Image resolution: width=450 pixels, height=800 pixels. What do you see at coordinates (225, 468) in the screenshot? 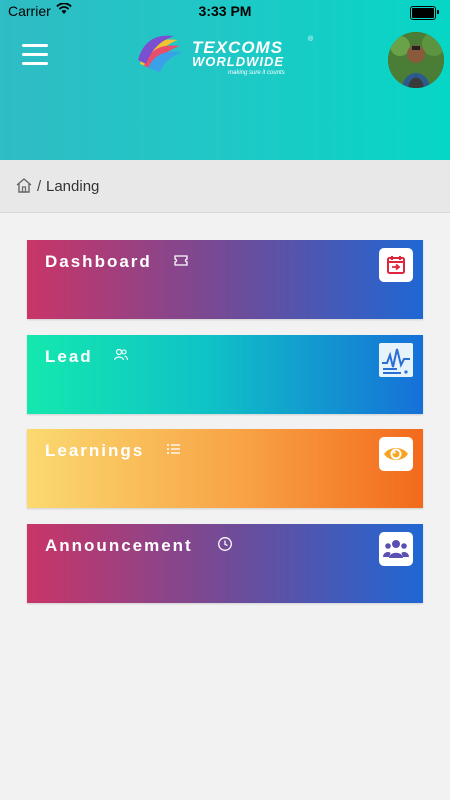
I see `learnings-card: Learnings` at bounding box center [225, 468].